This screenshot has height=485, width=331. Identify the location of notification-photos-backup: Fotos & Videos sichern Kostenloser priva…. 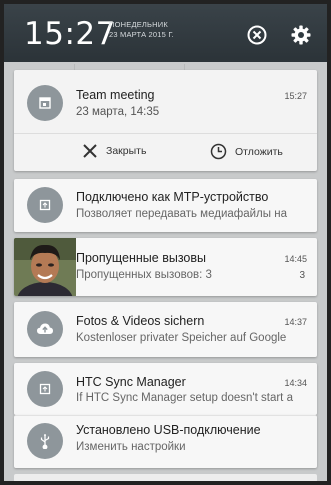
(165, 329).